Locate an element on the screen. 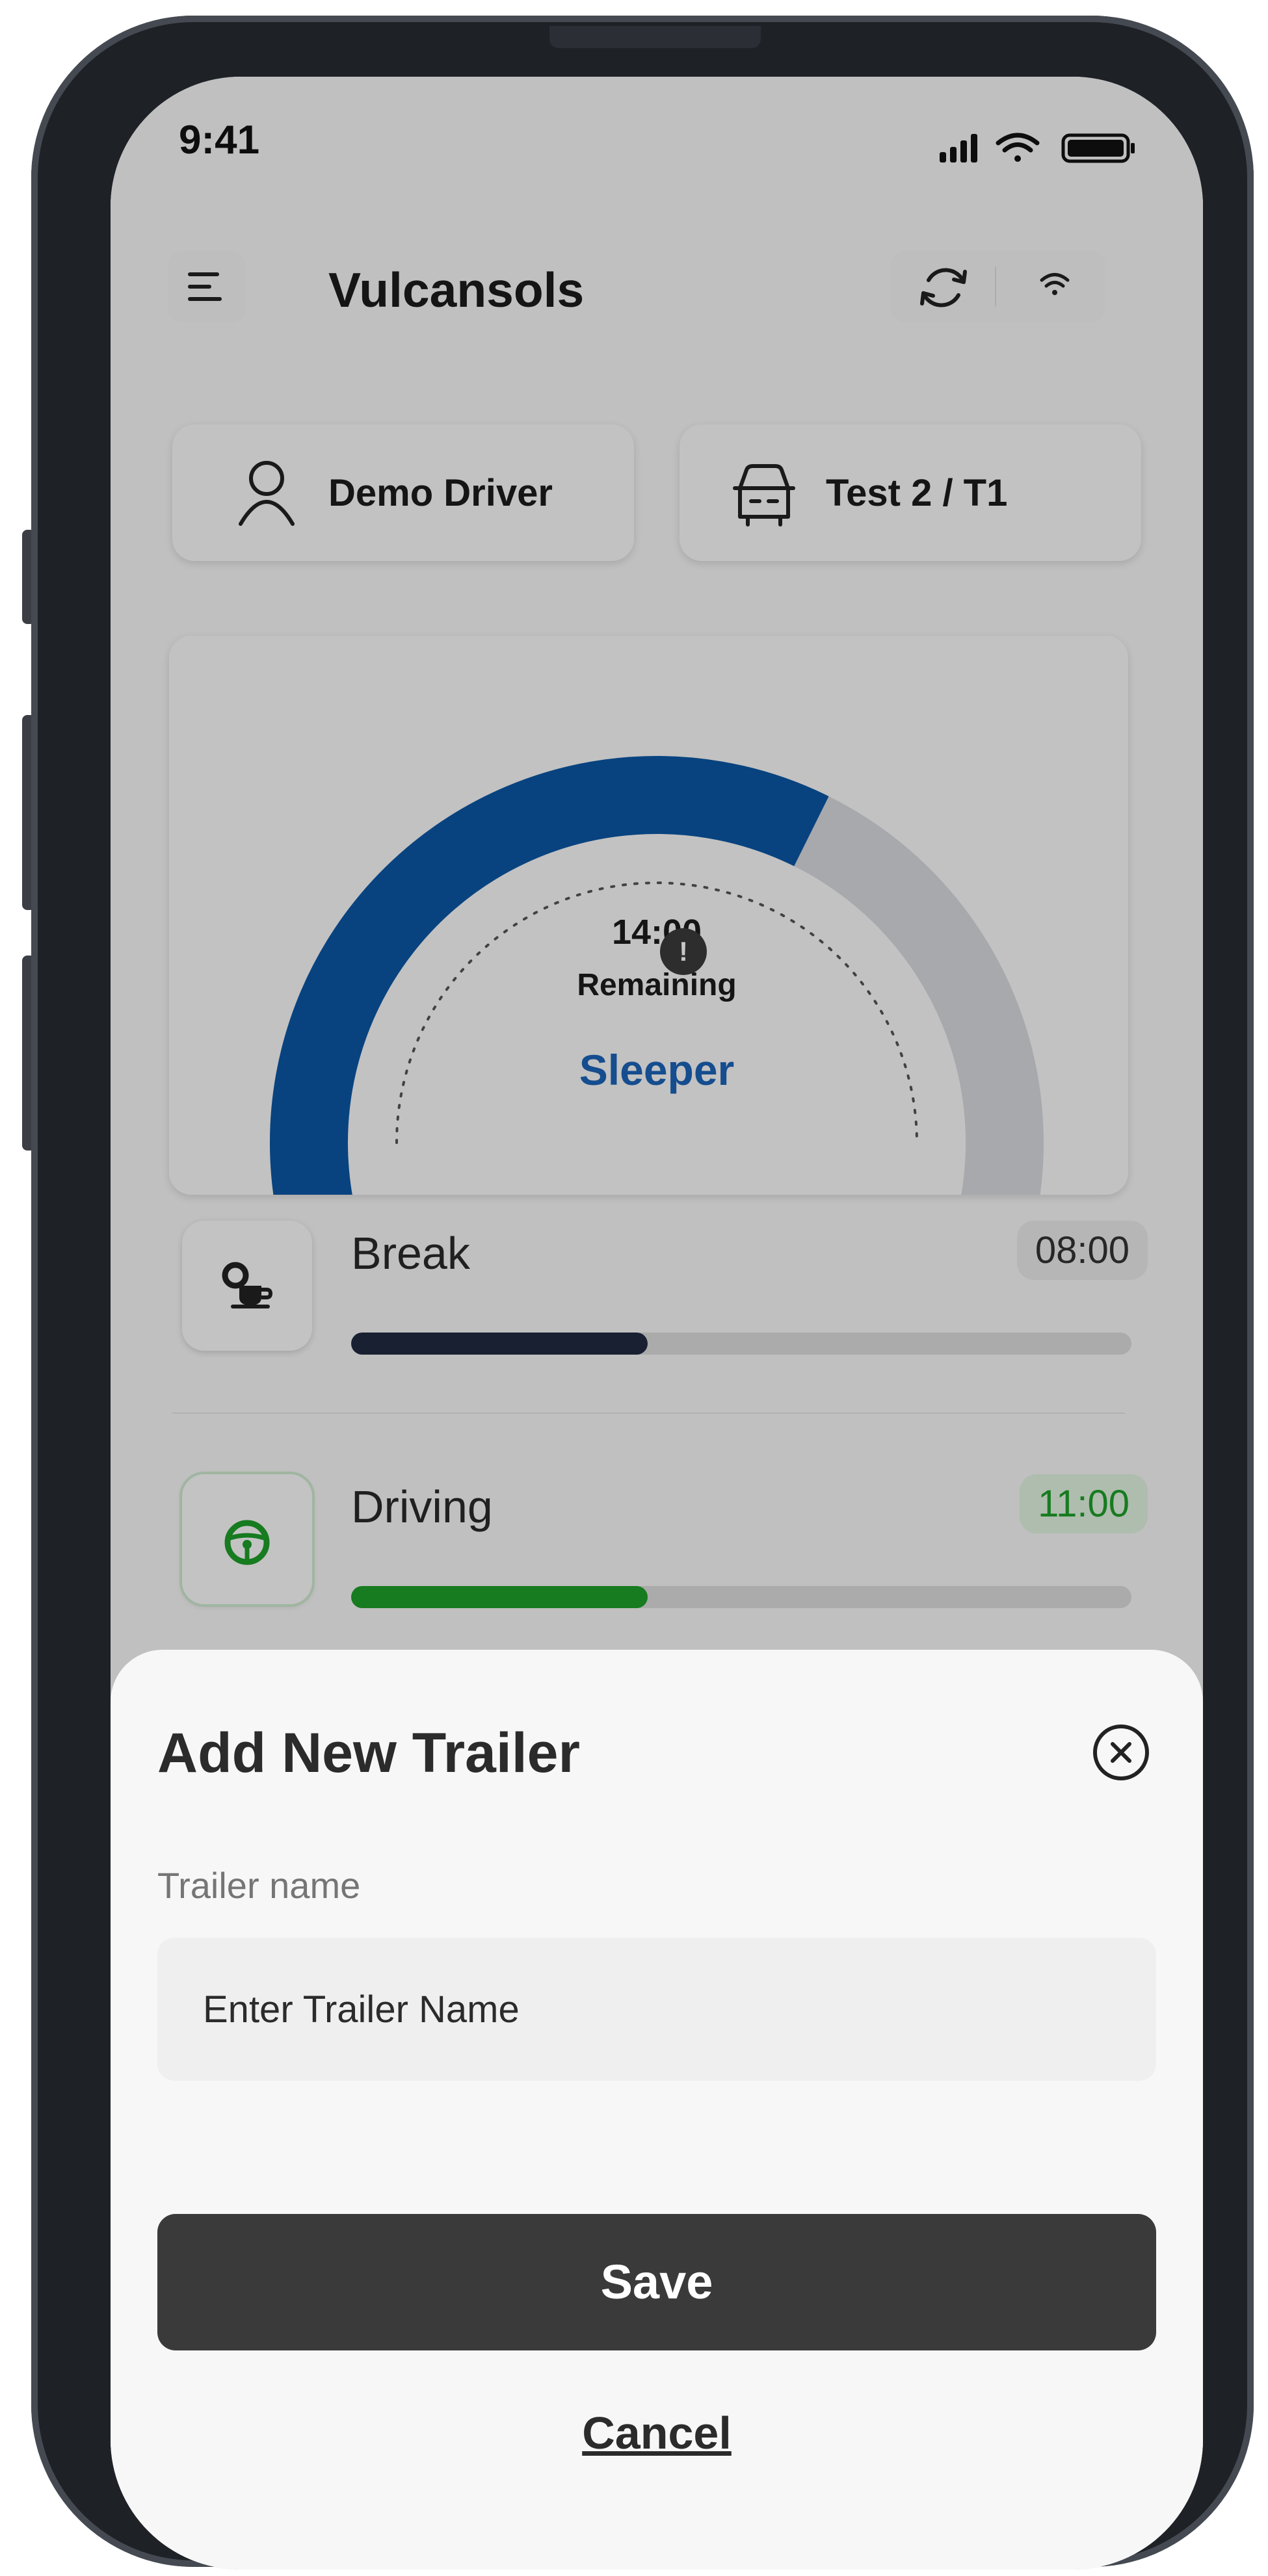 This screenshot has width=1268, height=2576. save-button: Save is located at coordinates (656, 2282).